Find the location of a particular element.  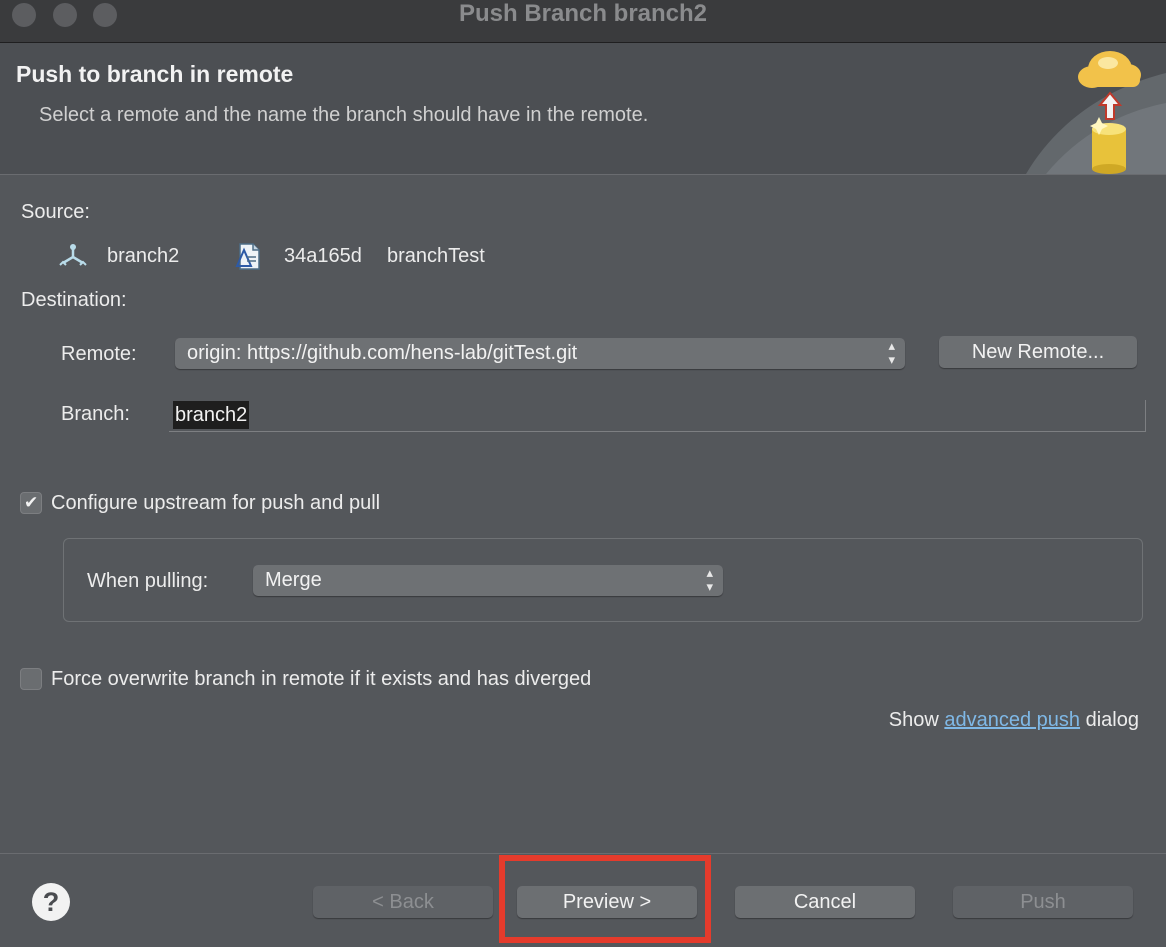

when-pulling-select: Merge ▴ ▾ is located at coordinates (488, 580).